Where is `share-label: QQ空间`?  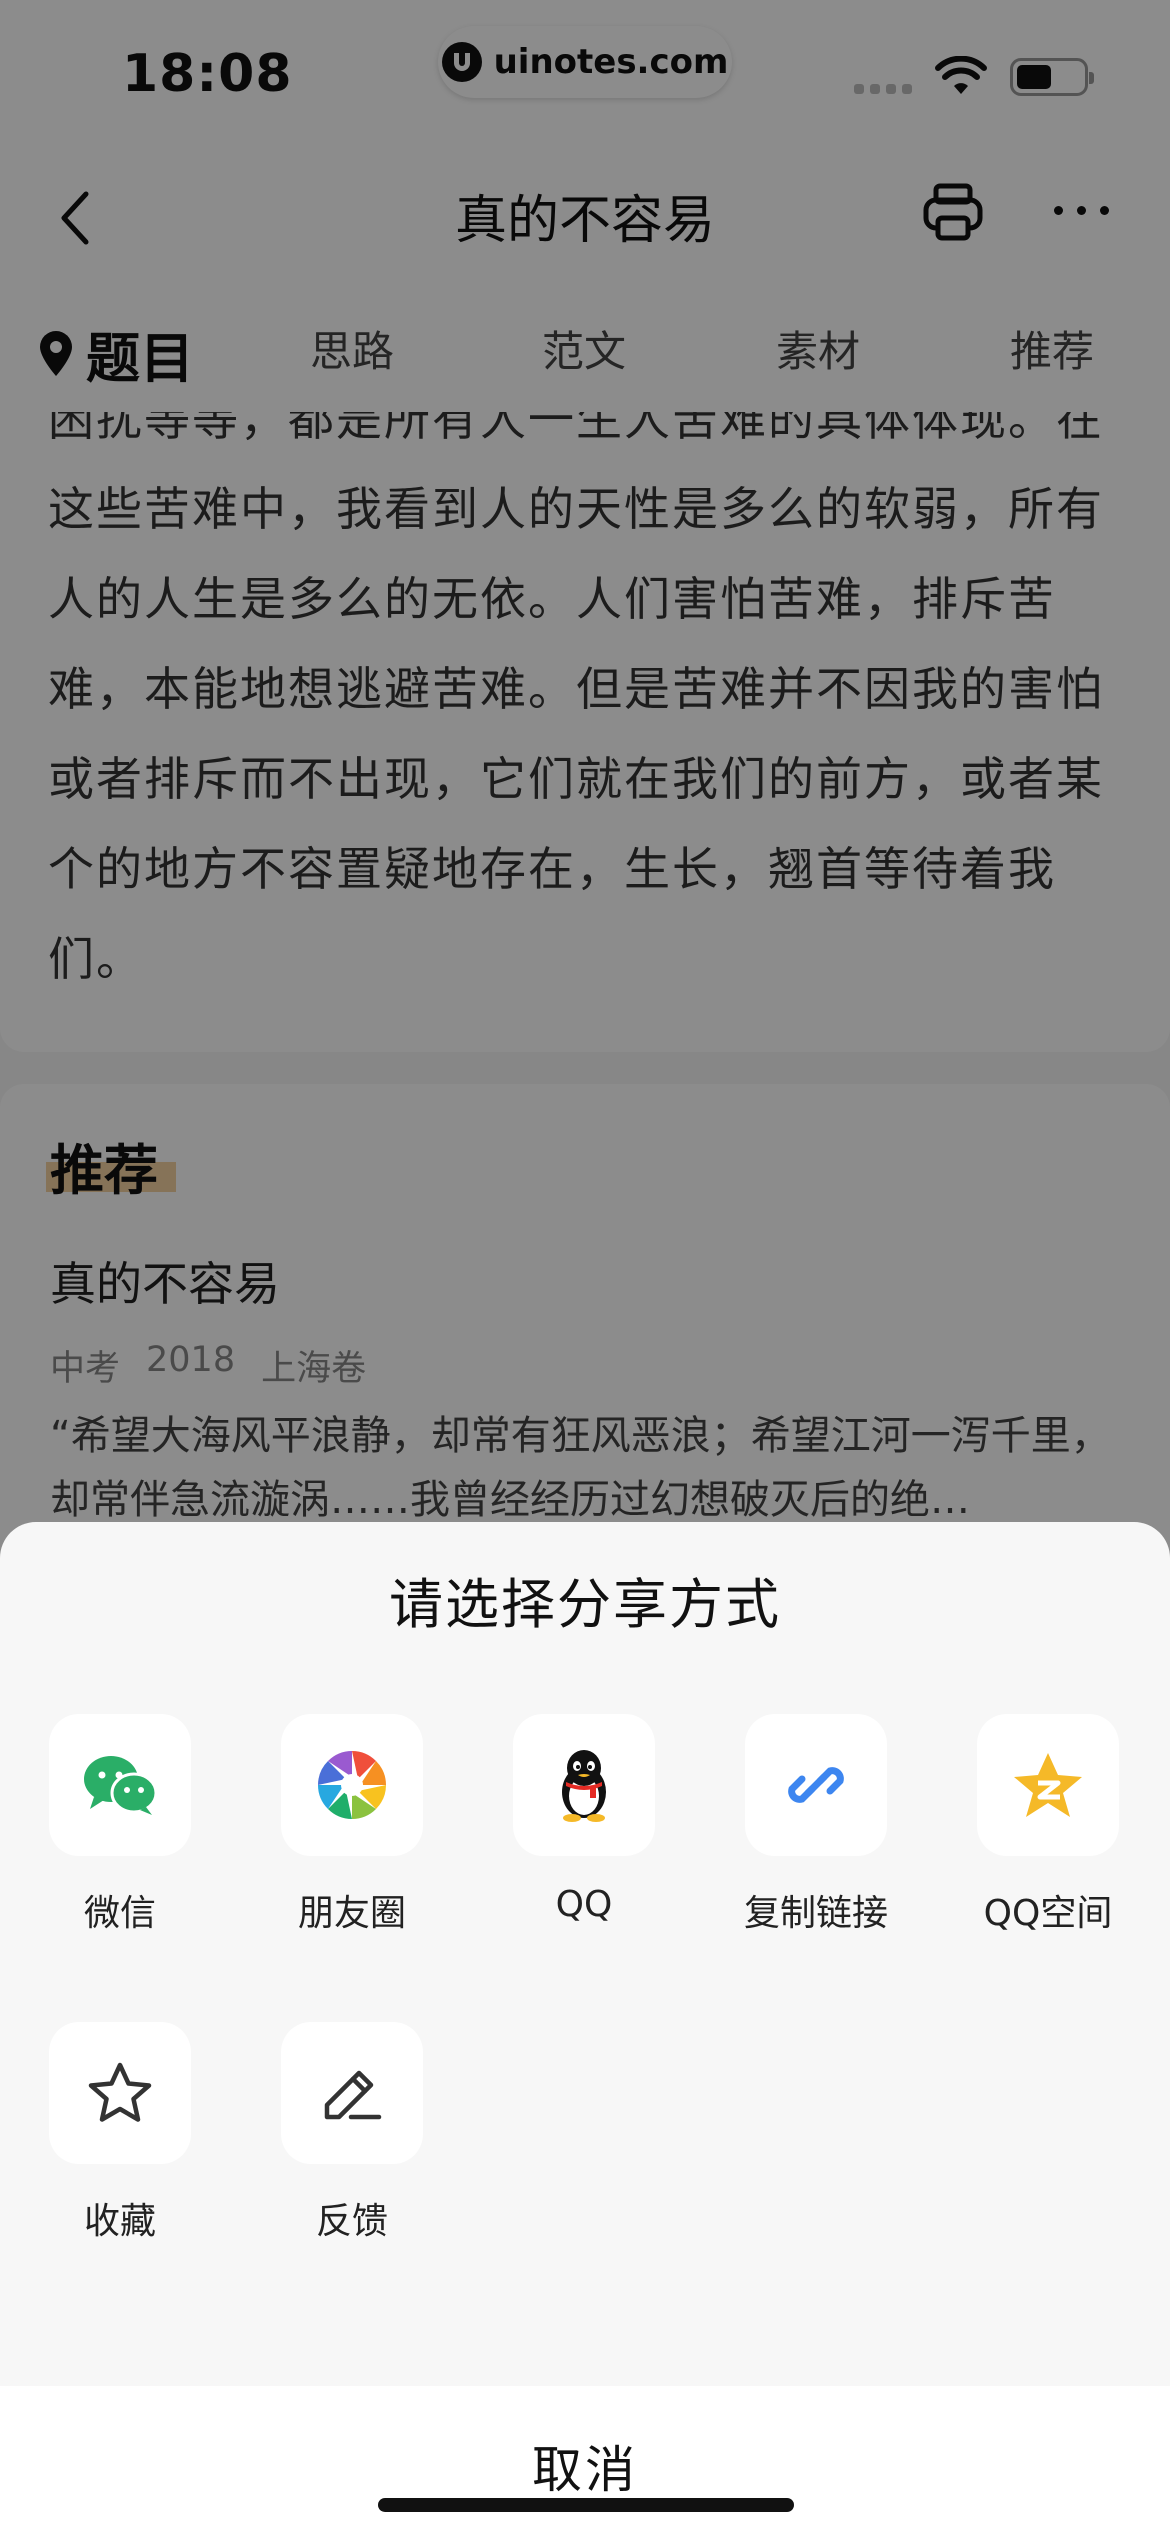 share-label: QQ空间 is located at coordinates (1048, 1913).